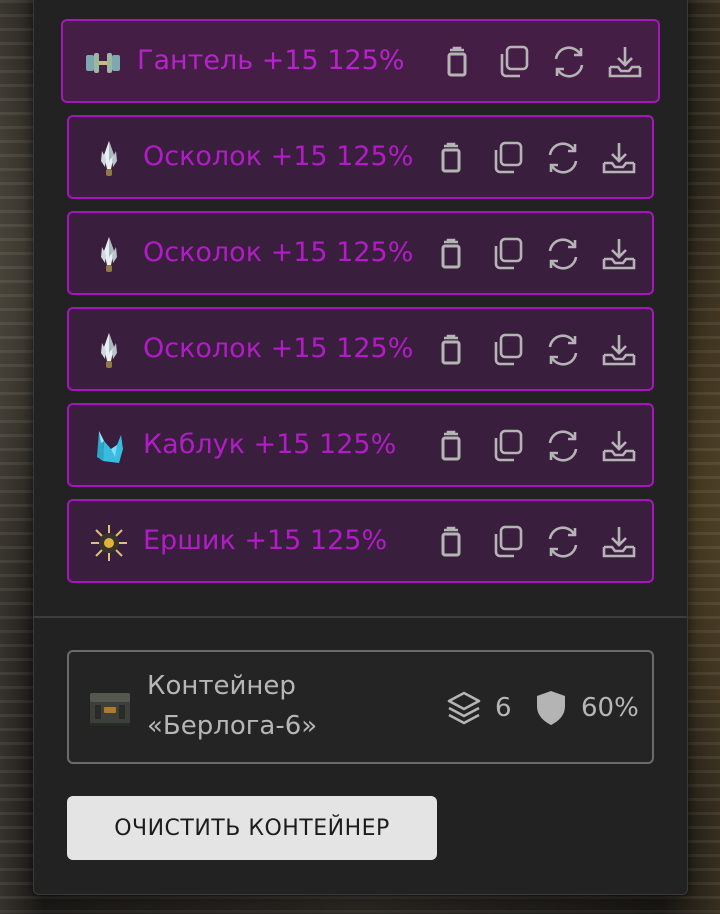  Describe the element at coordinates (221, 686) in the screenshot. I see `container-name-line1: Контейнер` at that location.